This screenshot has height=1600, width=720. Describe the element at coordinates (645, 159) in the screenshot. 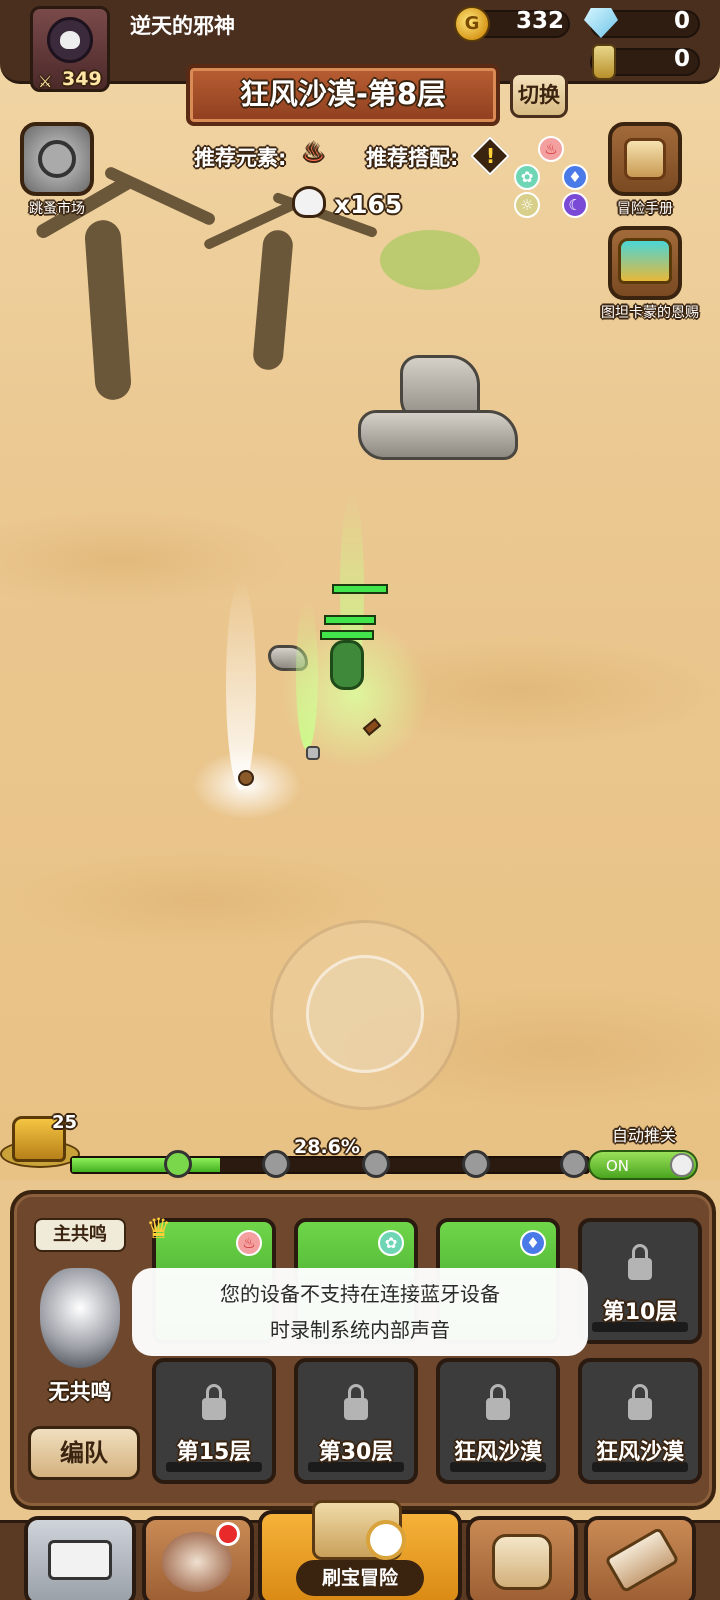

I see `scroll-icon` at that location.